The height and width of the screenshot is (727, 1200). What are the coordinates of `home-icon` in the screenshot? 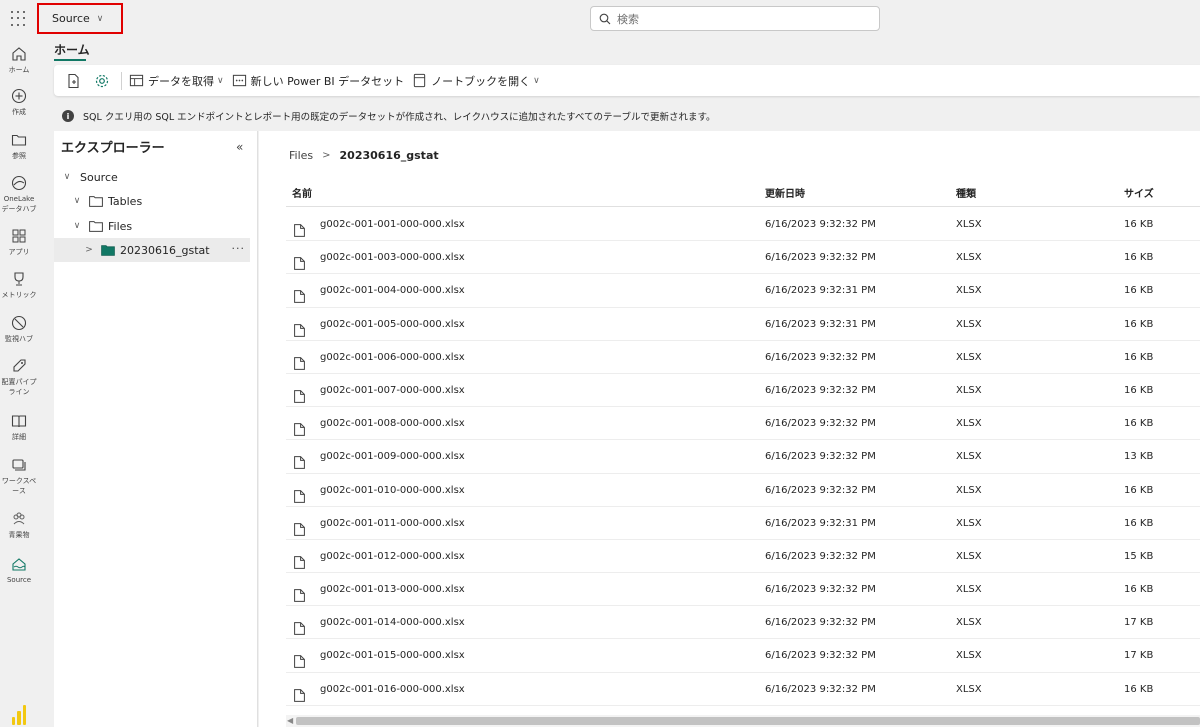 It's located at (19, 54).